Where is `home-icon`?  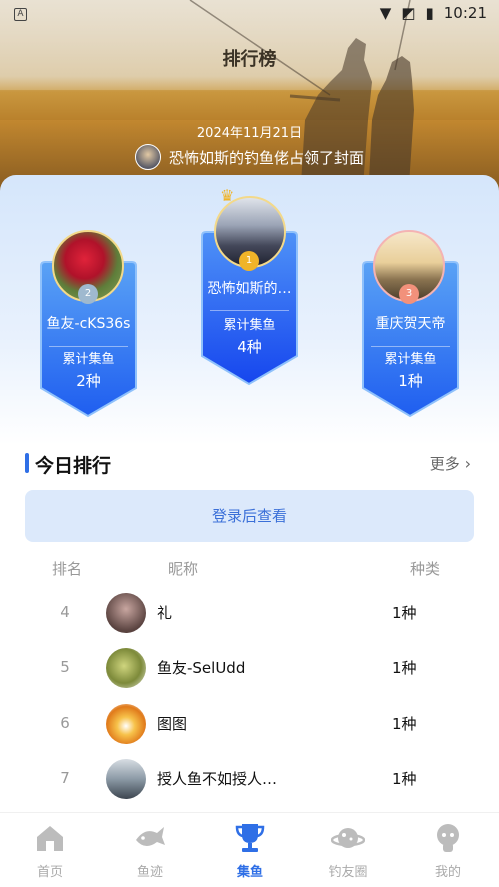
home-icon is located at coordinates (50, 838).